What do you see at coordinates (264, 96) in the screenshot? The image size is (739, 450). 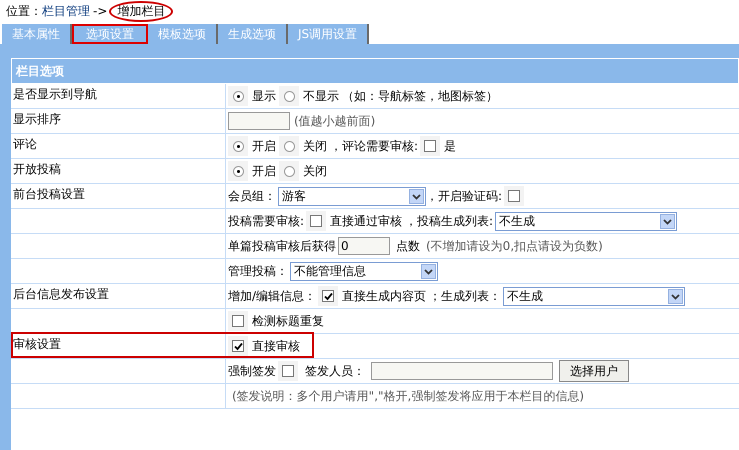 I see `radio-label: 显示` at bounding box center [264, 96].